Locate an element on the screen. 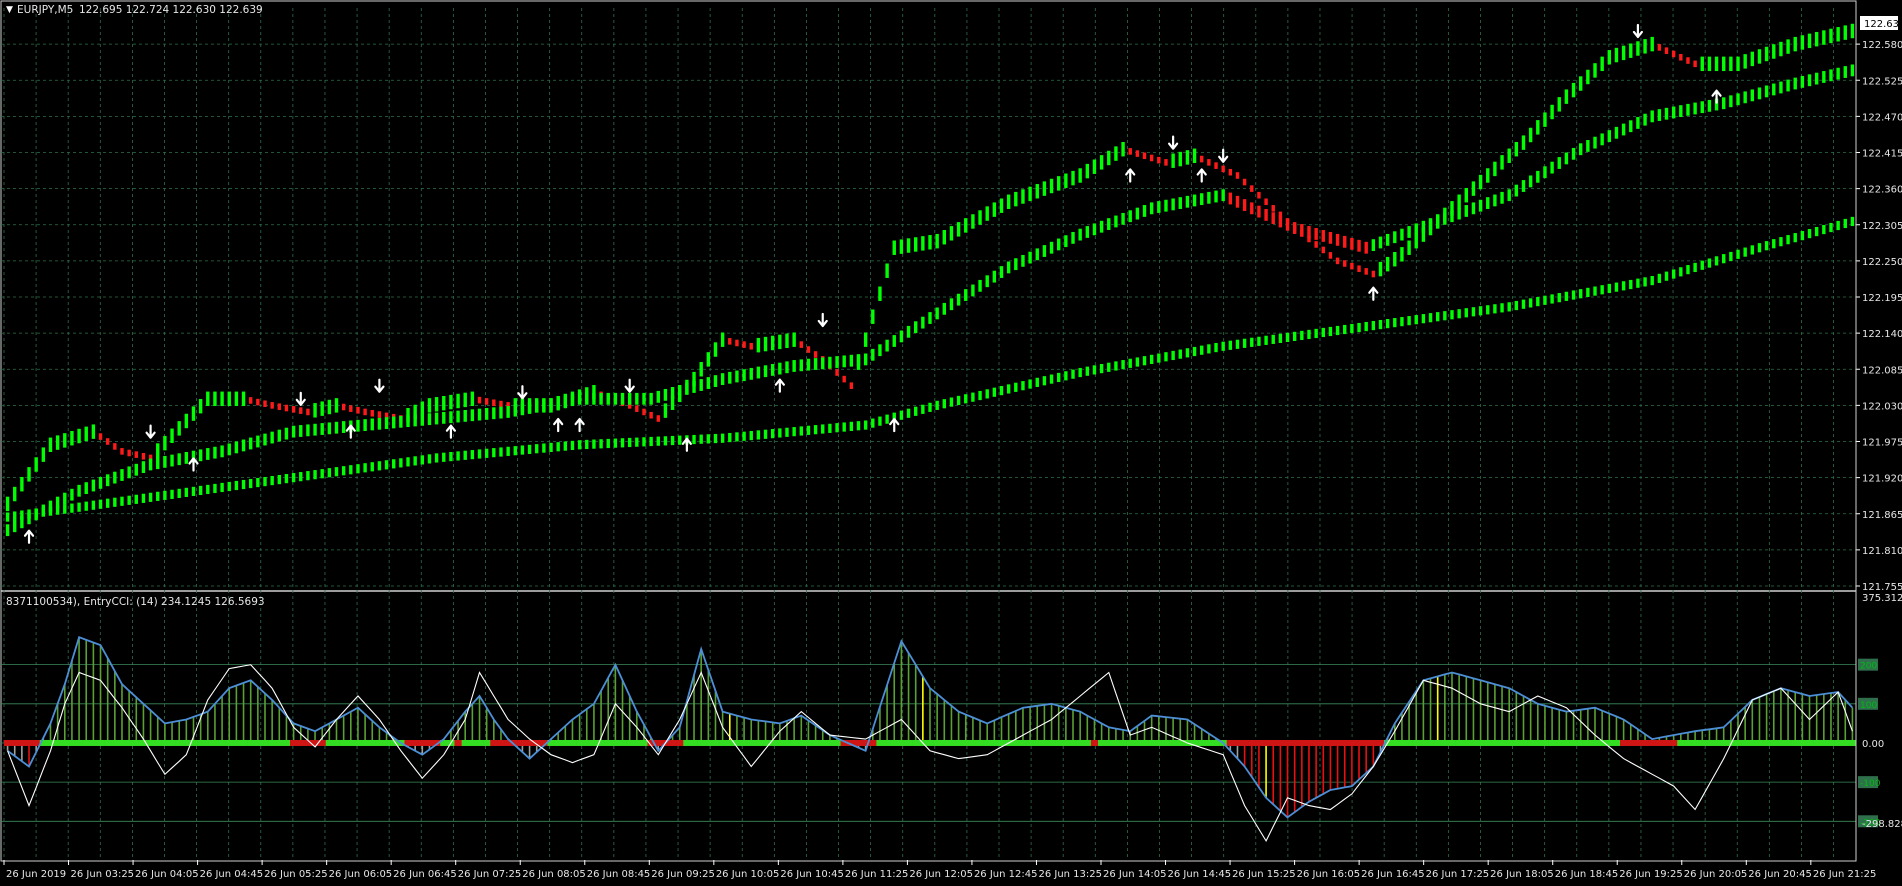 The image size is (1902, 886). x-tick-label: 26 Jun 13:25 is located at coordinates (1070, 874).